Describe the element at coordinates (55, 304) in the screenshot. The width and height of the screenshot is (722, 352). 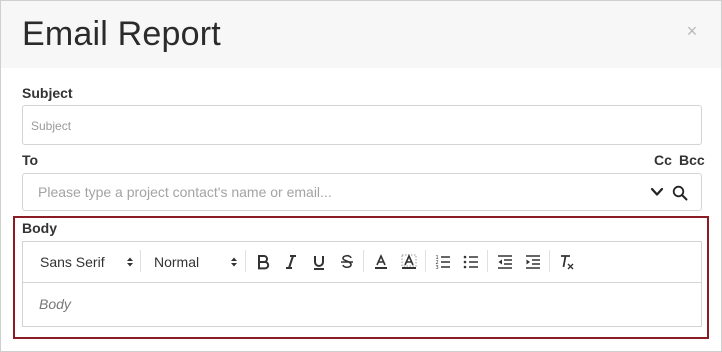
I see `body-placeholder: Body` at that location.